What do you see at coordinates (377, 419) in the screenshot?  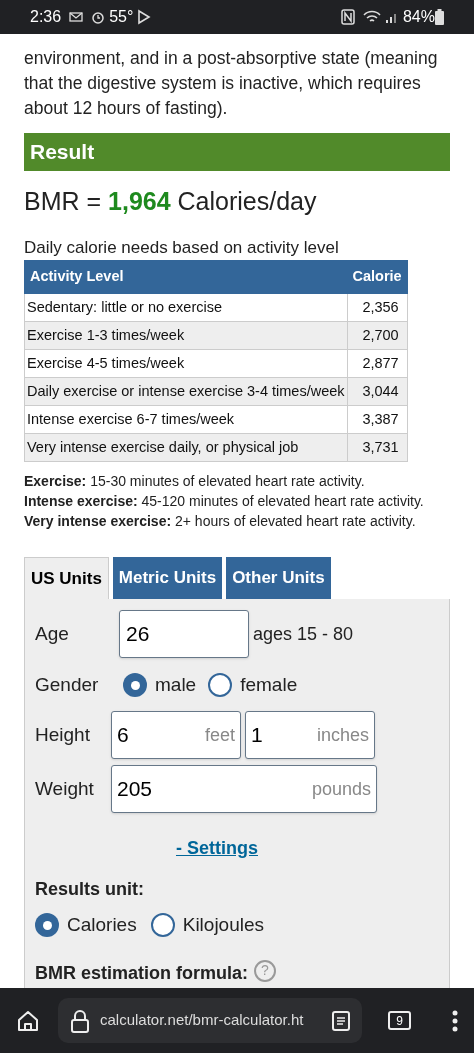 I see `table-cell: 3,387` at bounding box center [377, 419].